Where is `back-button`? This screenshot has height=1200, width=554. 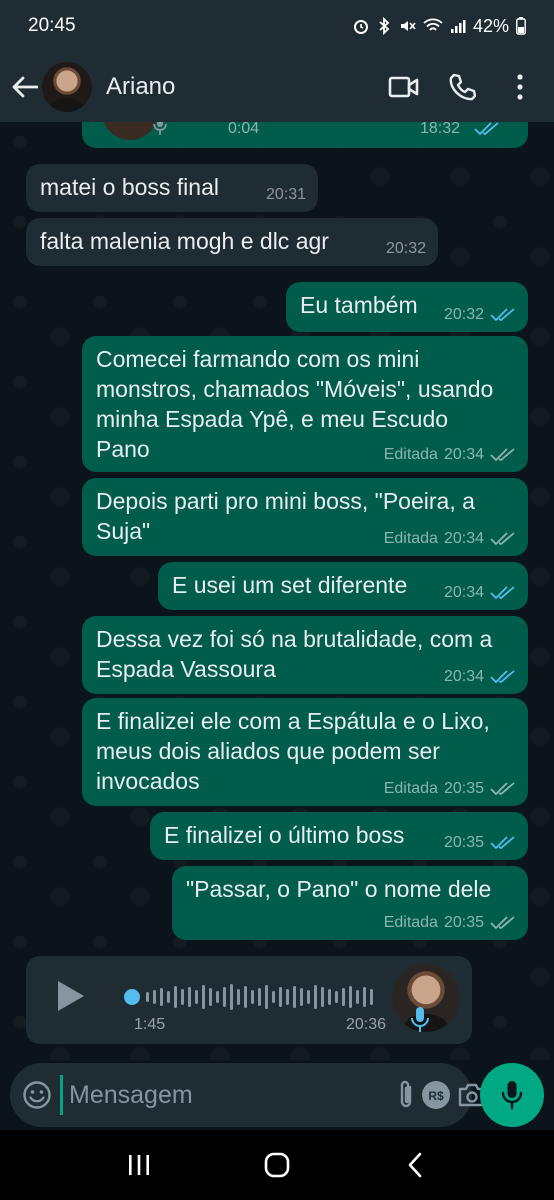
back-button is located at coordinates (25, 87).